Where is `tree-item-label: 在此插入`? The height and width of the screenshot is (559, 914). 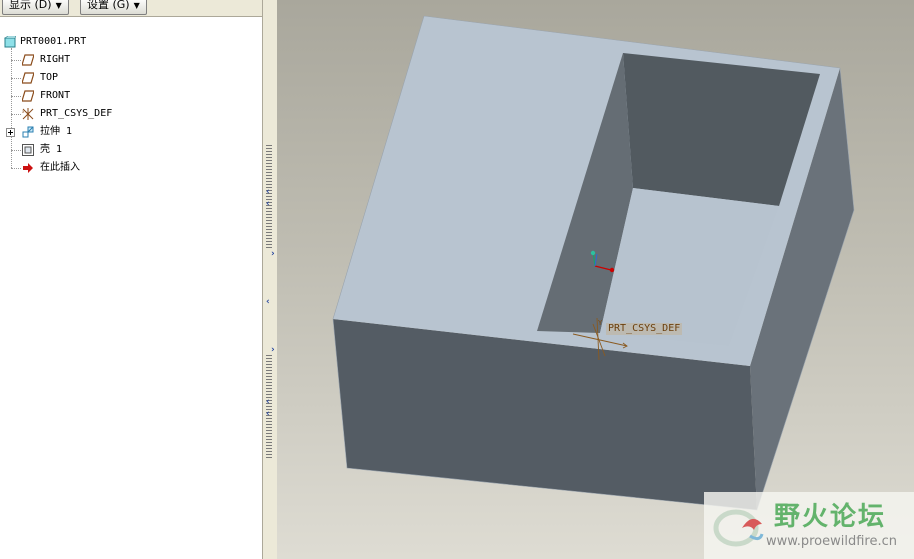 tree-item-label: 在此插入 is located at coordinates (60, 167).